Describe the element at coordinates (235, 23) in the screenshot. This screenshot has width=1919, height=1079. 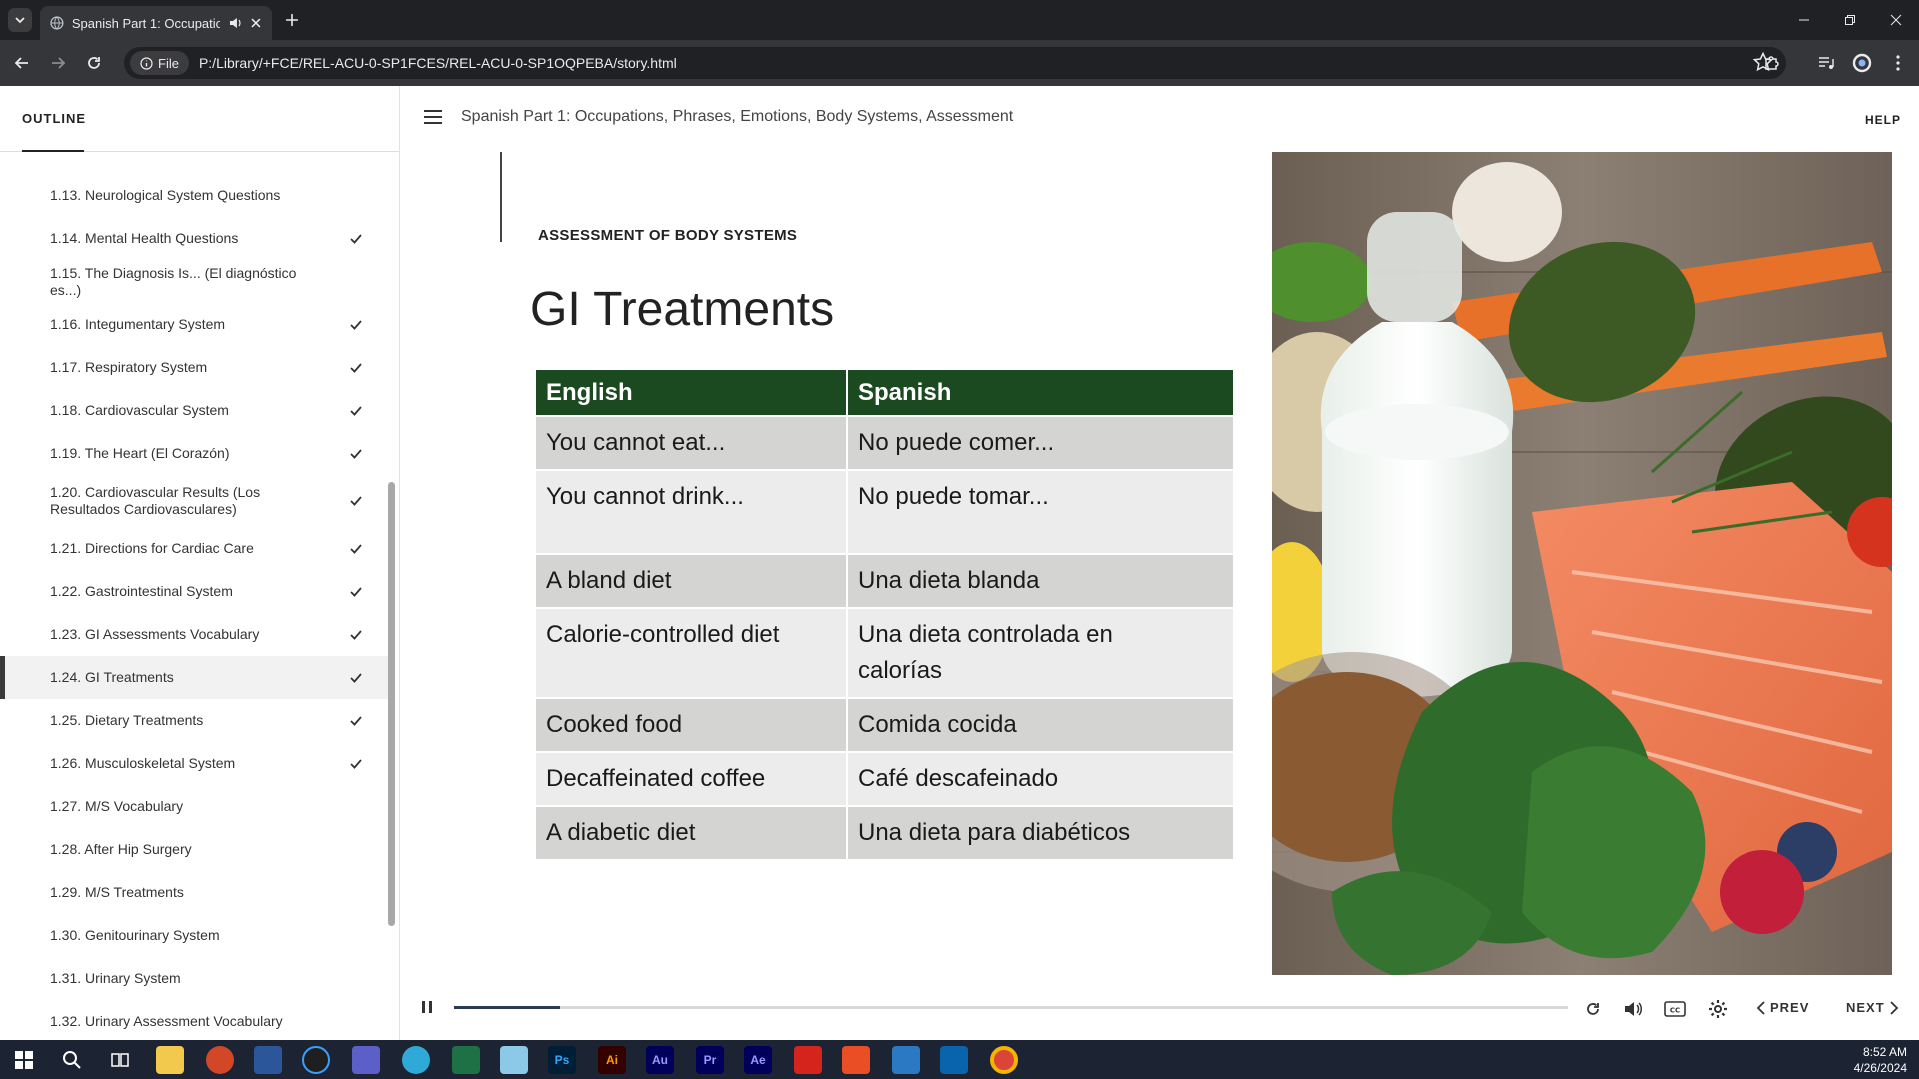
I see `speaker-icon` at that location.